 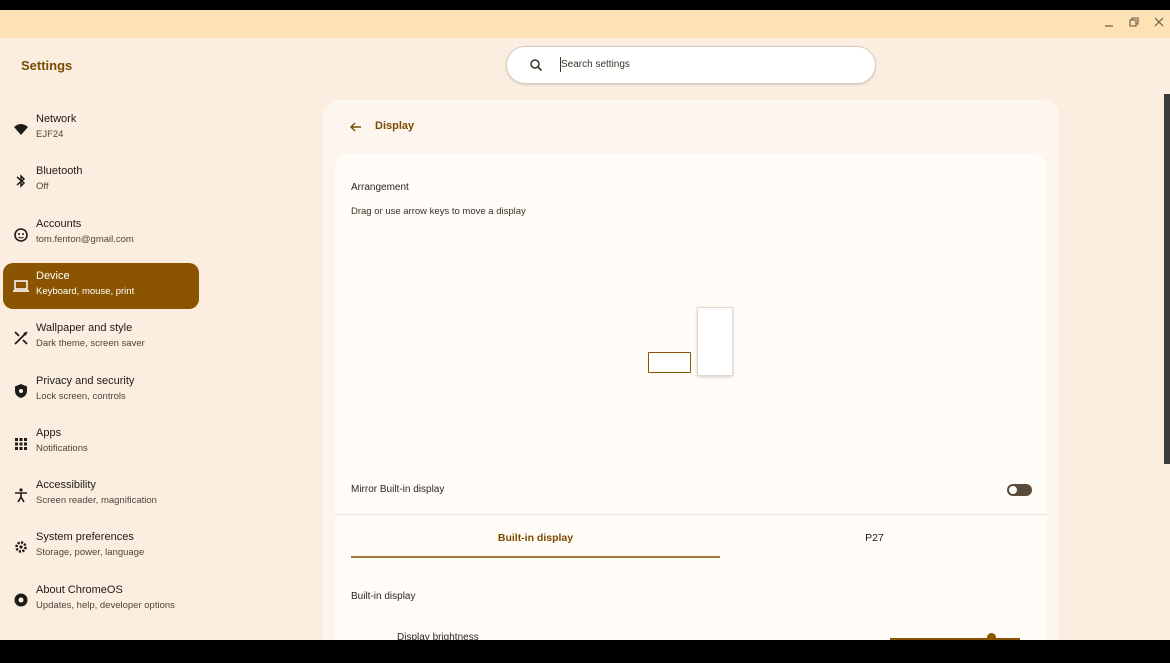 I want to click on sidebar-item-label: Bluetooth, so click(x=59, y=171).